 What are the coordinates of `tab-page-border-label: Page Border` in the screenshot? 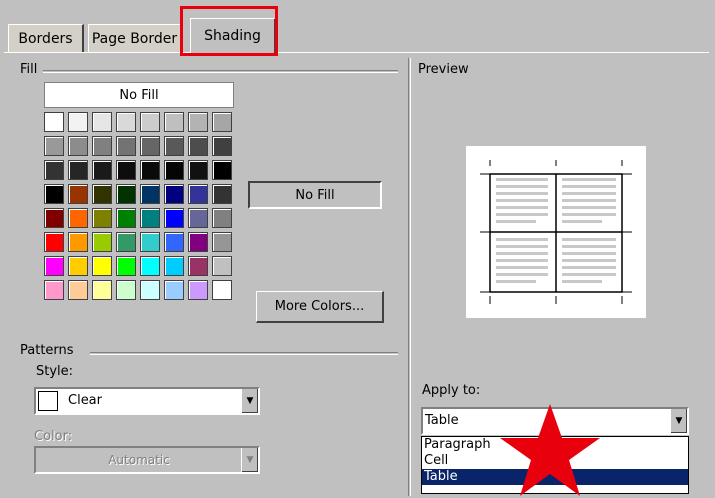 It's located at (134, 38).